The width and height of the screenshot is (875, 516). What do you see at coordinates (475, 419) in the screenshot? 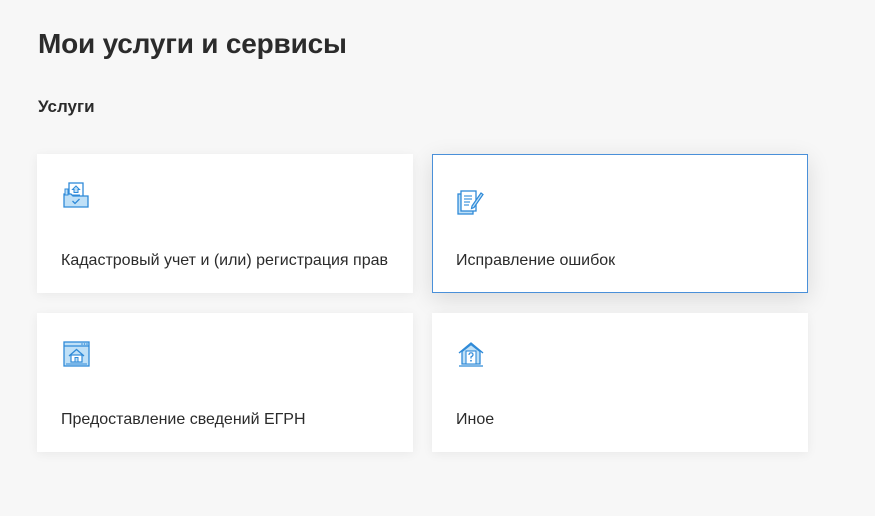
I see `service-card-label: Иное` at bounding box center [475, 419].